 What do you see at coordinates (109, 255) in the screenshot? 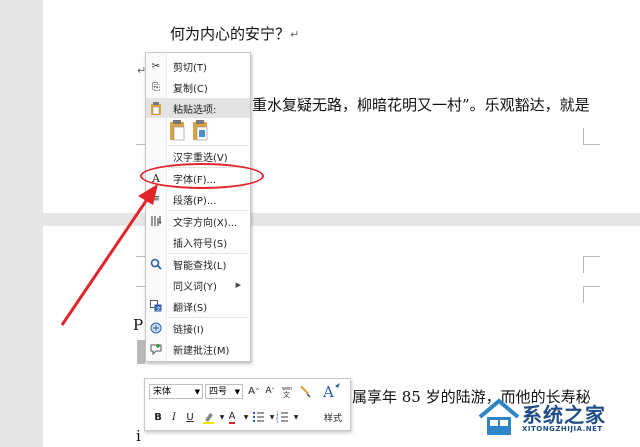
I see `annotation-arrow-icon` at bounding box center [109, 255].